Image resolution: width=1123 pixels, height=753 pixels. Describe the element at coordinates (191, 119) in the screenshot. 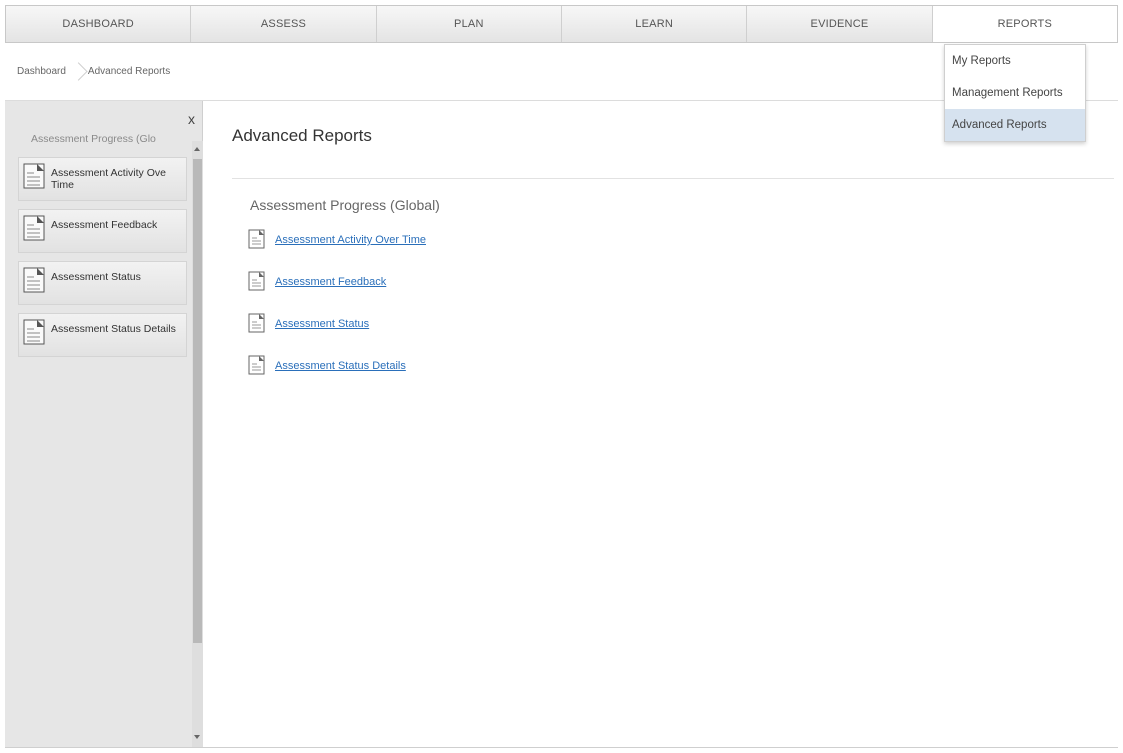

I see `close-sidebar-button: x` at that location.